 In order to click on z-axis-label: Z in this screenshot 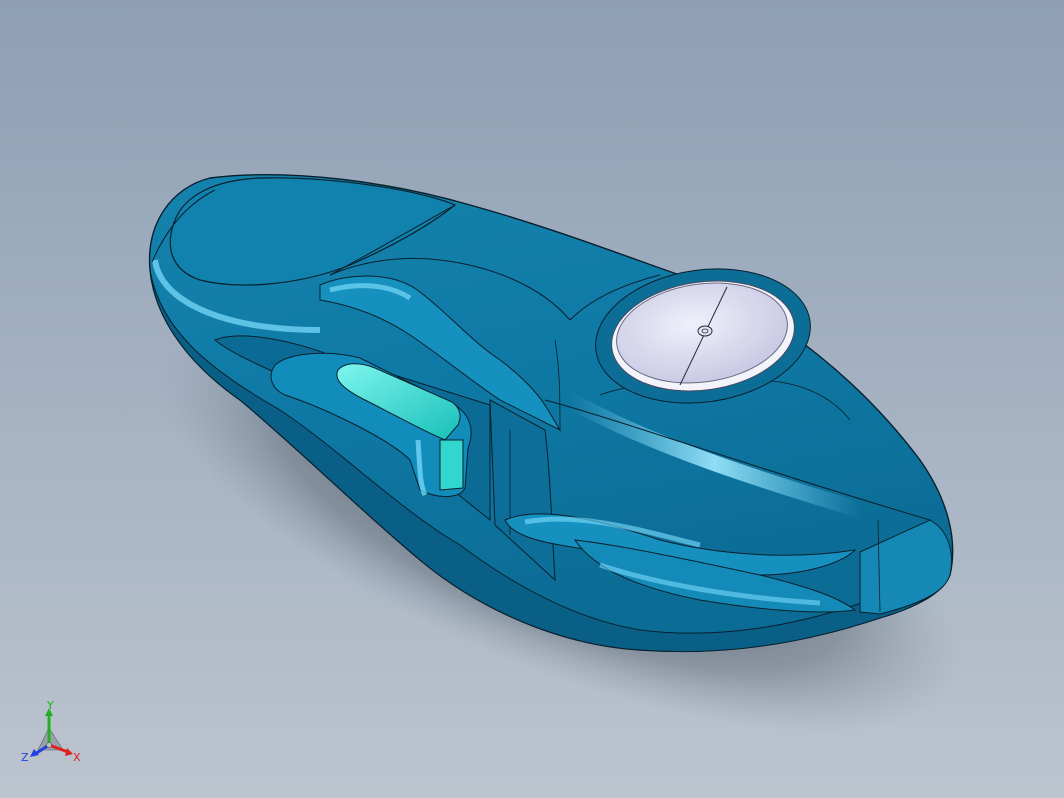, I will do `click(25, 757)`.